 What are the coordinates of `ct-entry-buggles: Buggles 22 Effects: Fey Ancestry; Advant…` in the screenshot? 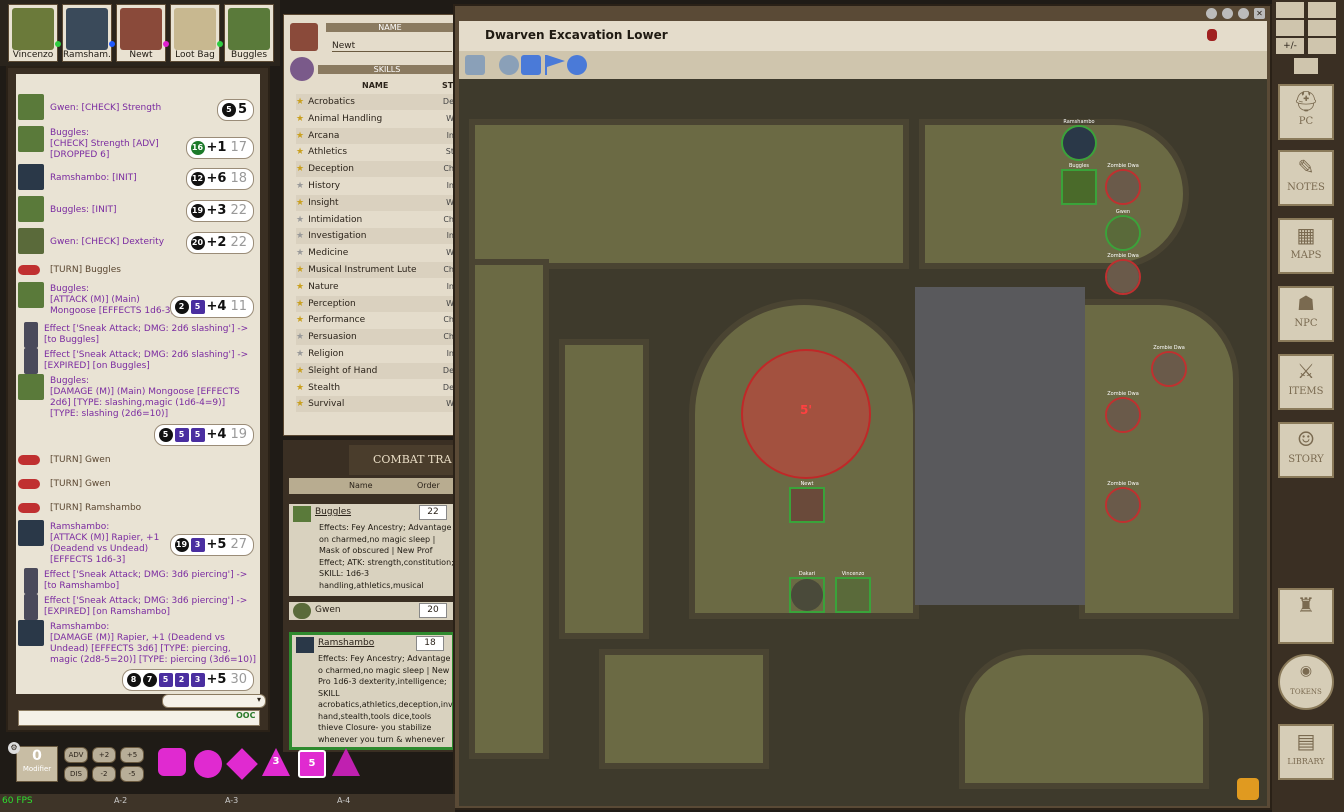 It's located at (372, 550).